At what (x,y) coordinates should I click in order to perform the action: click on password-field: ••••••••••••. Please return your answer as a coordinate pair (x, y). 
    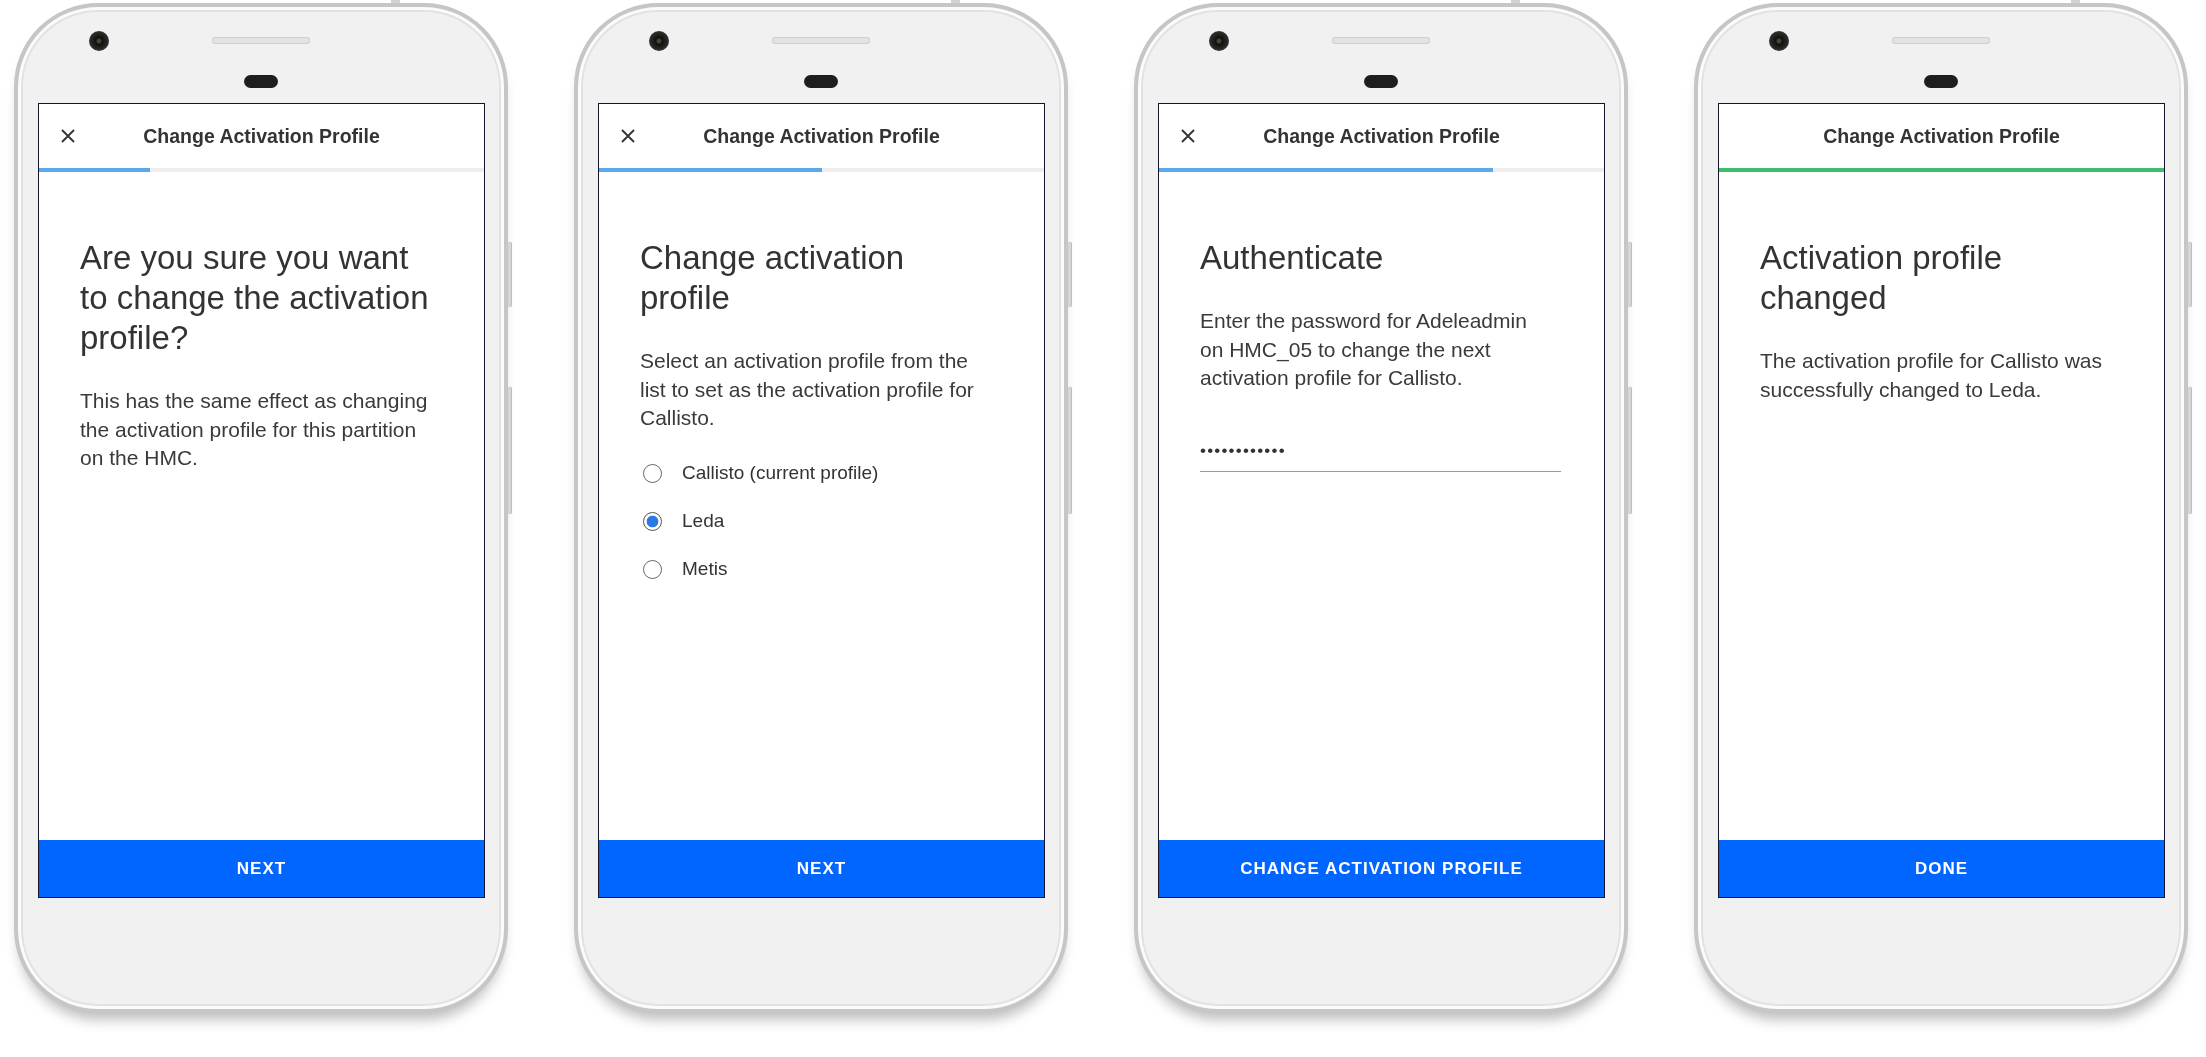
    Looking at the image, I should click on (1380, 452).